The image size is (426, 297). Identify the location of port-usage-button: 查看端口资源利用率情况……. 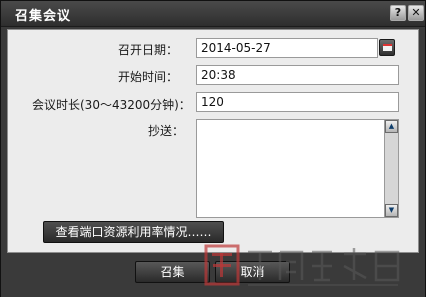
(133, 232).